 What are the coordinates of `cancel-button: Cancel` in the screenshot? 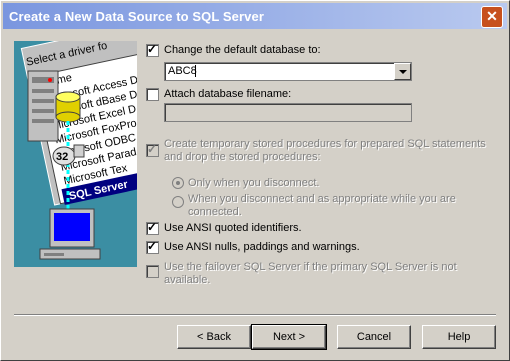 It's located at (374, 337).